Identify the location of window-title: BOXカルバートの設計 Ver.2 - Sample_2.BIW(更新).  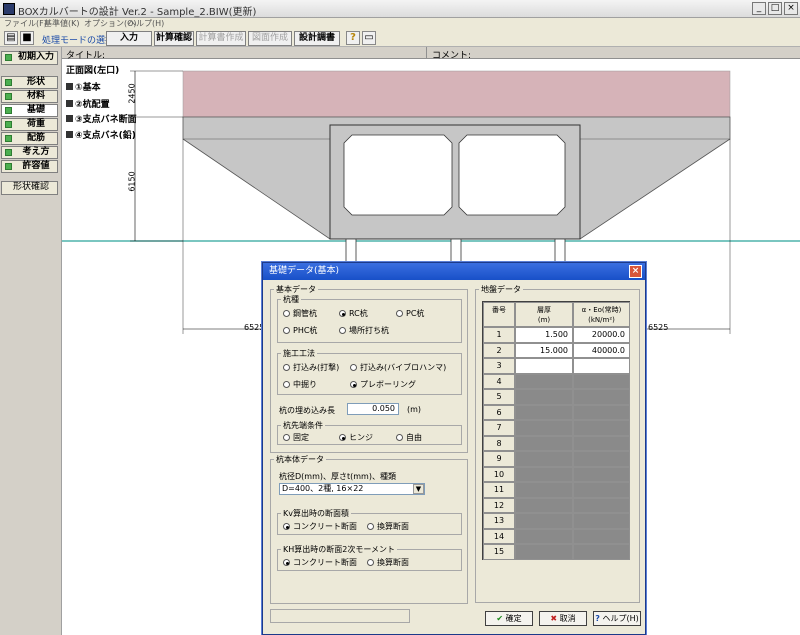
(137, 12).